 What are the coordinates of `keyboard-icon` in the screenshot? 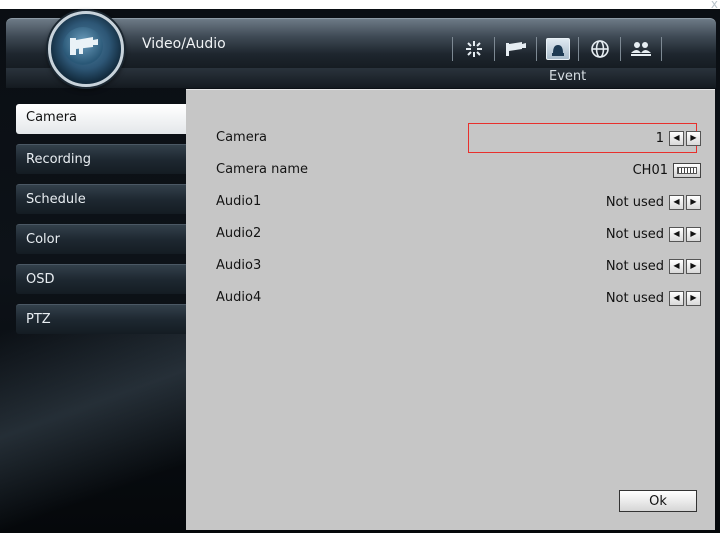 It's located at (687, 170).